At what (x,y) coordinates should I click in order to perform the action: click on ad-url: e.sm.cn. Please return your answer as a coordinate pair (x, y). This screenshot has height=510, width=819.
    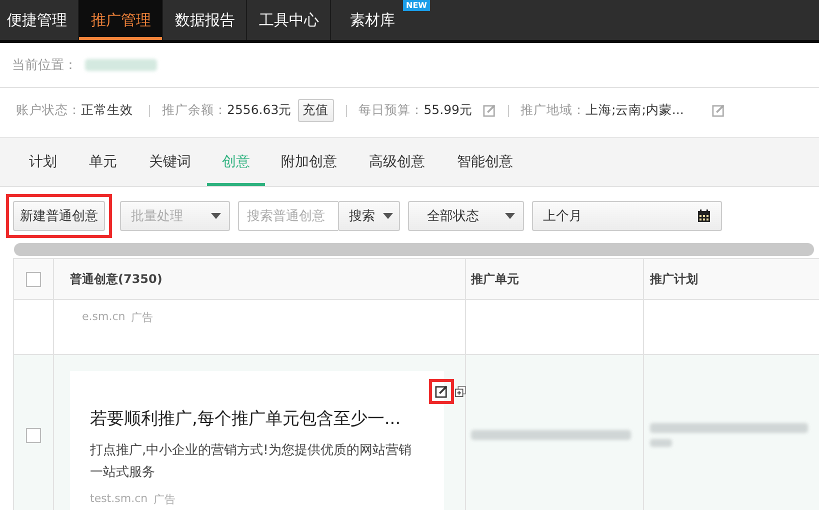
    Looking at the image, I should click on (104, 317).